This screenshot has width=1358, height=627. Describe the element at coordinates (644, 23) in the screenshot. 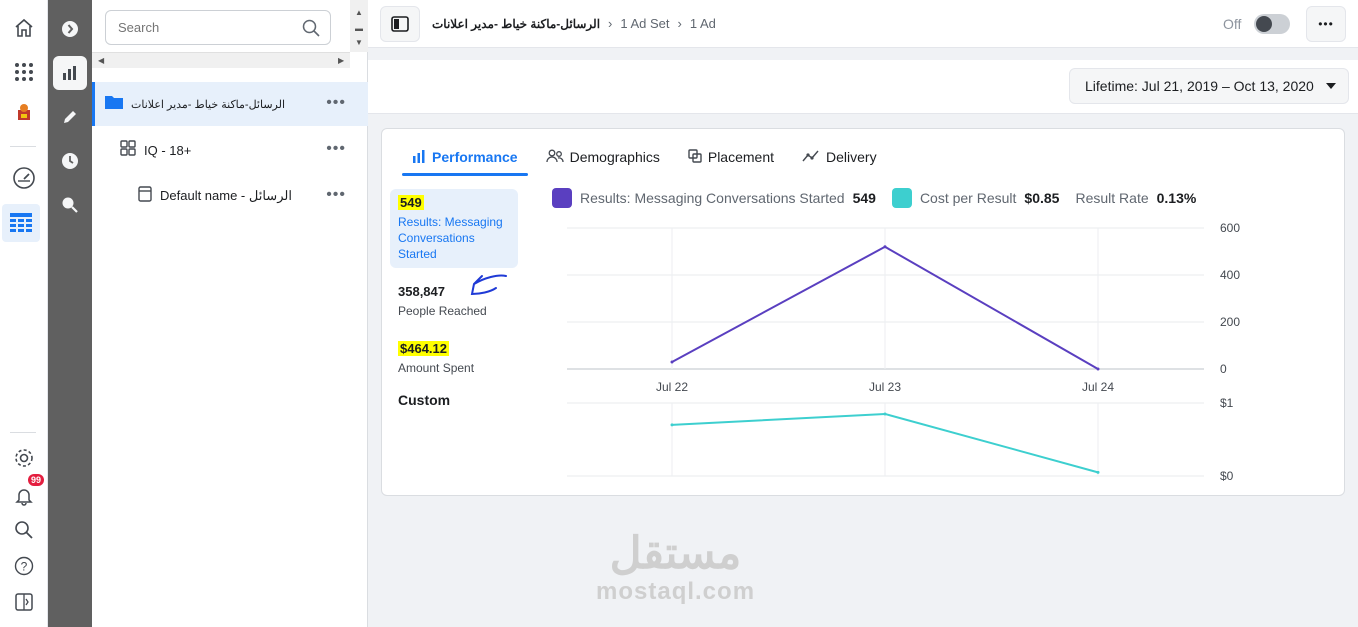

I see `breadcrumb-adset: 1 Ad Set` at that location.